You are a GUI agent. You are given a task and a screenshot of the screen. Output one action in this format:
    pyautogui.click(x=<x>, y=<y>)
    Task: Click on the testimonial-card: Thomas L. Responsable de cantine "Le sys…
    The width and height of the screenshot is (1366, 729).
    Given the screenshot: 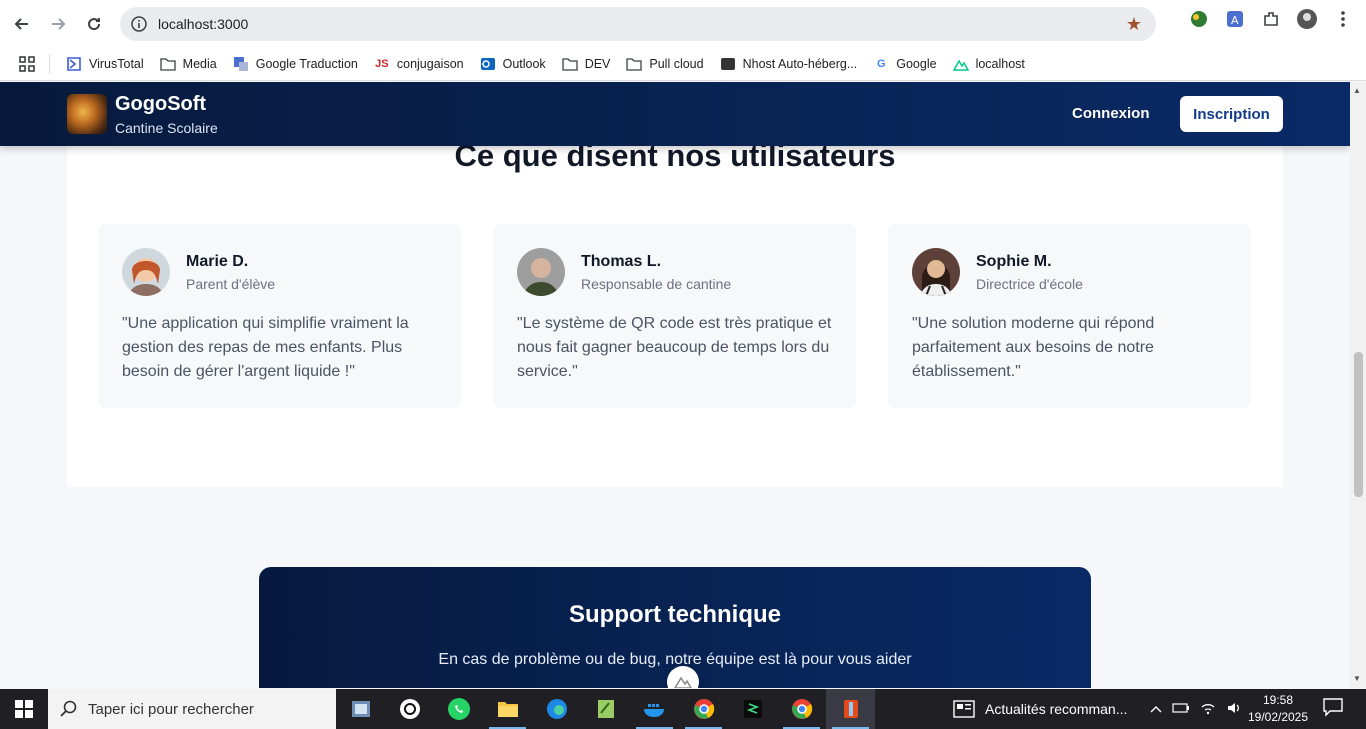 What is the action you would take?
    pyautogui.click(x=674, y=316)
    